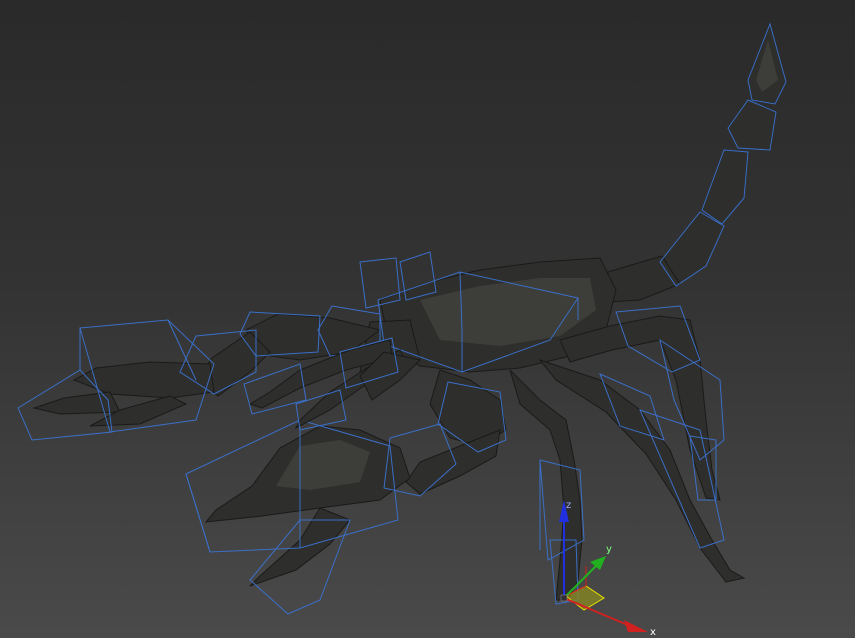  I want to click on gizmo-x-arrow, so click(636, 626).